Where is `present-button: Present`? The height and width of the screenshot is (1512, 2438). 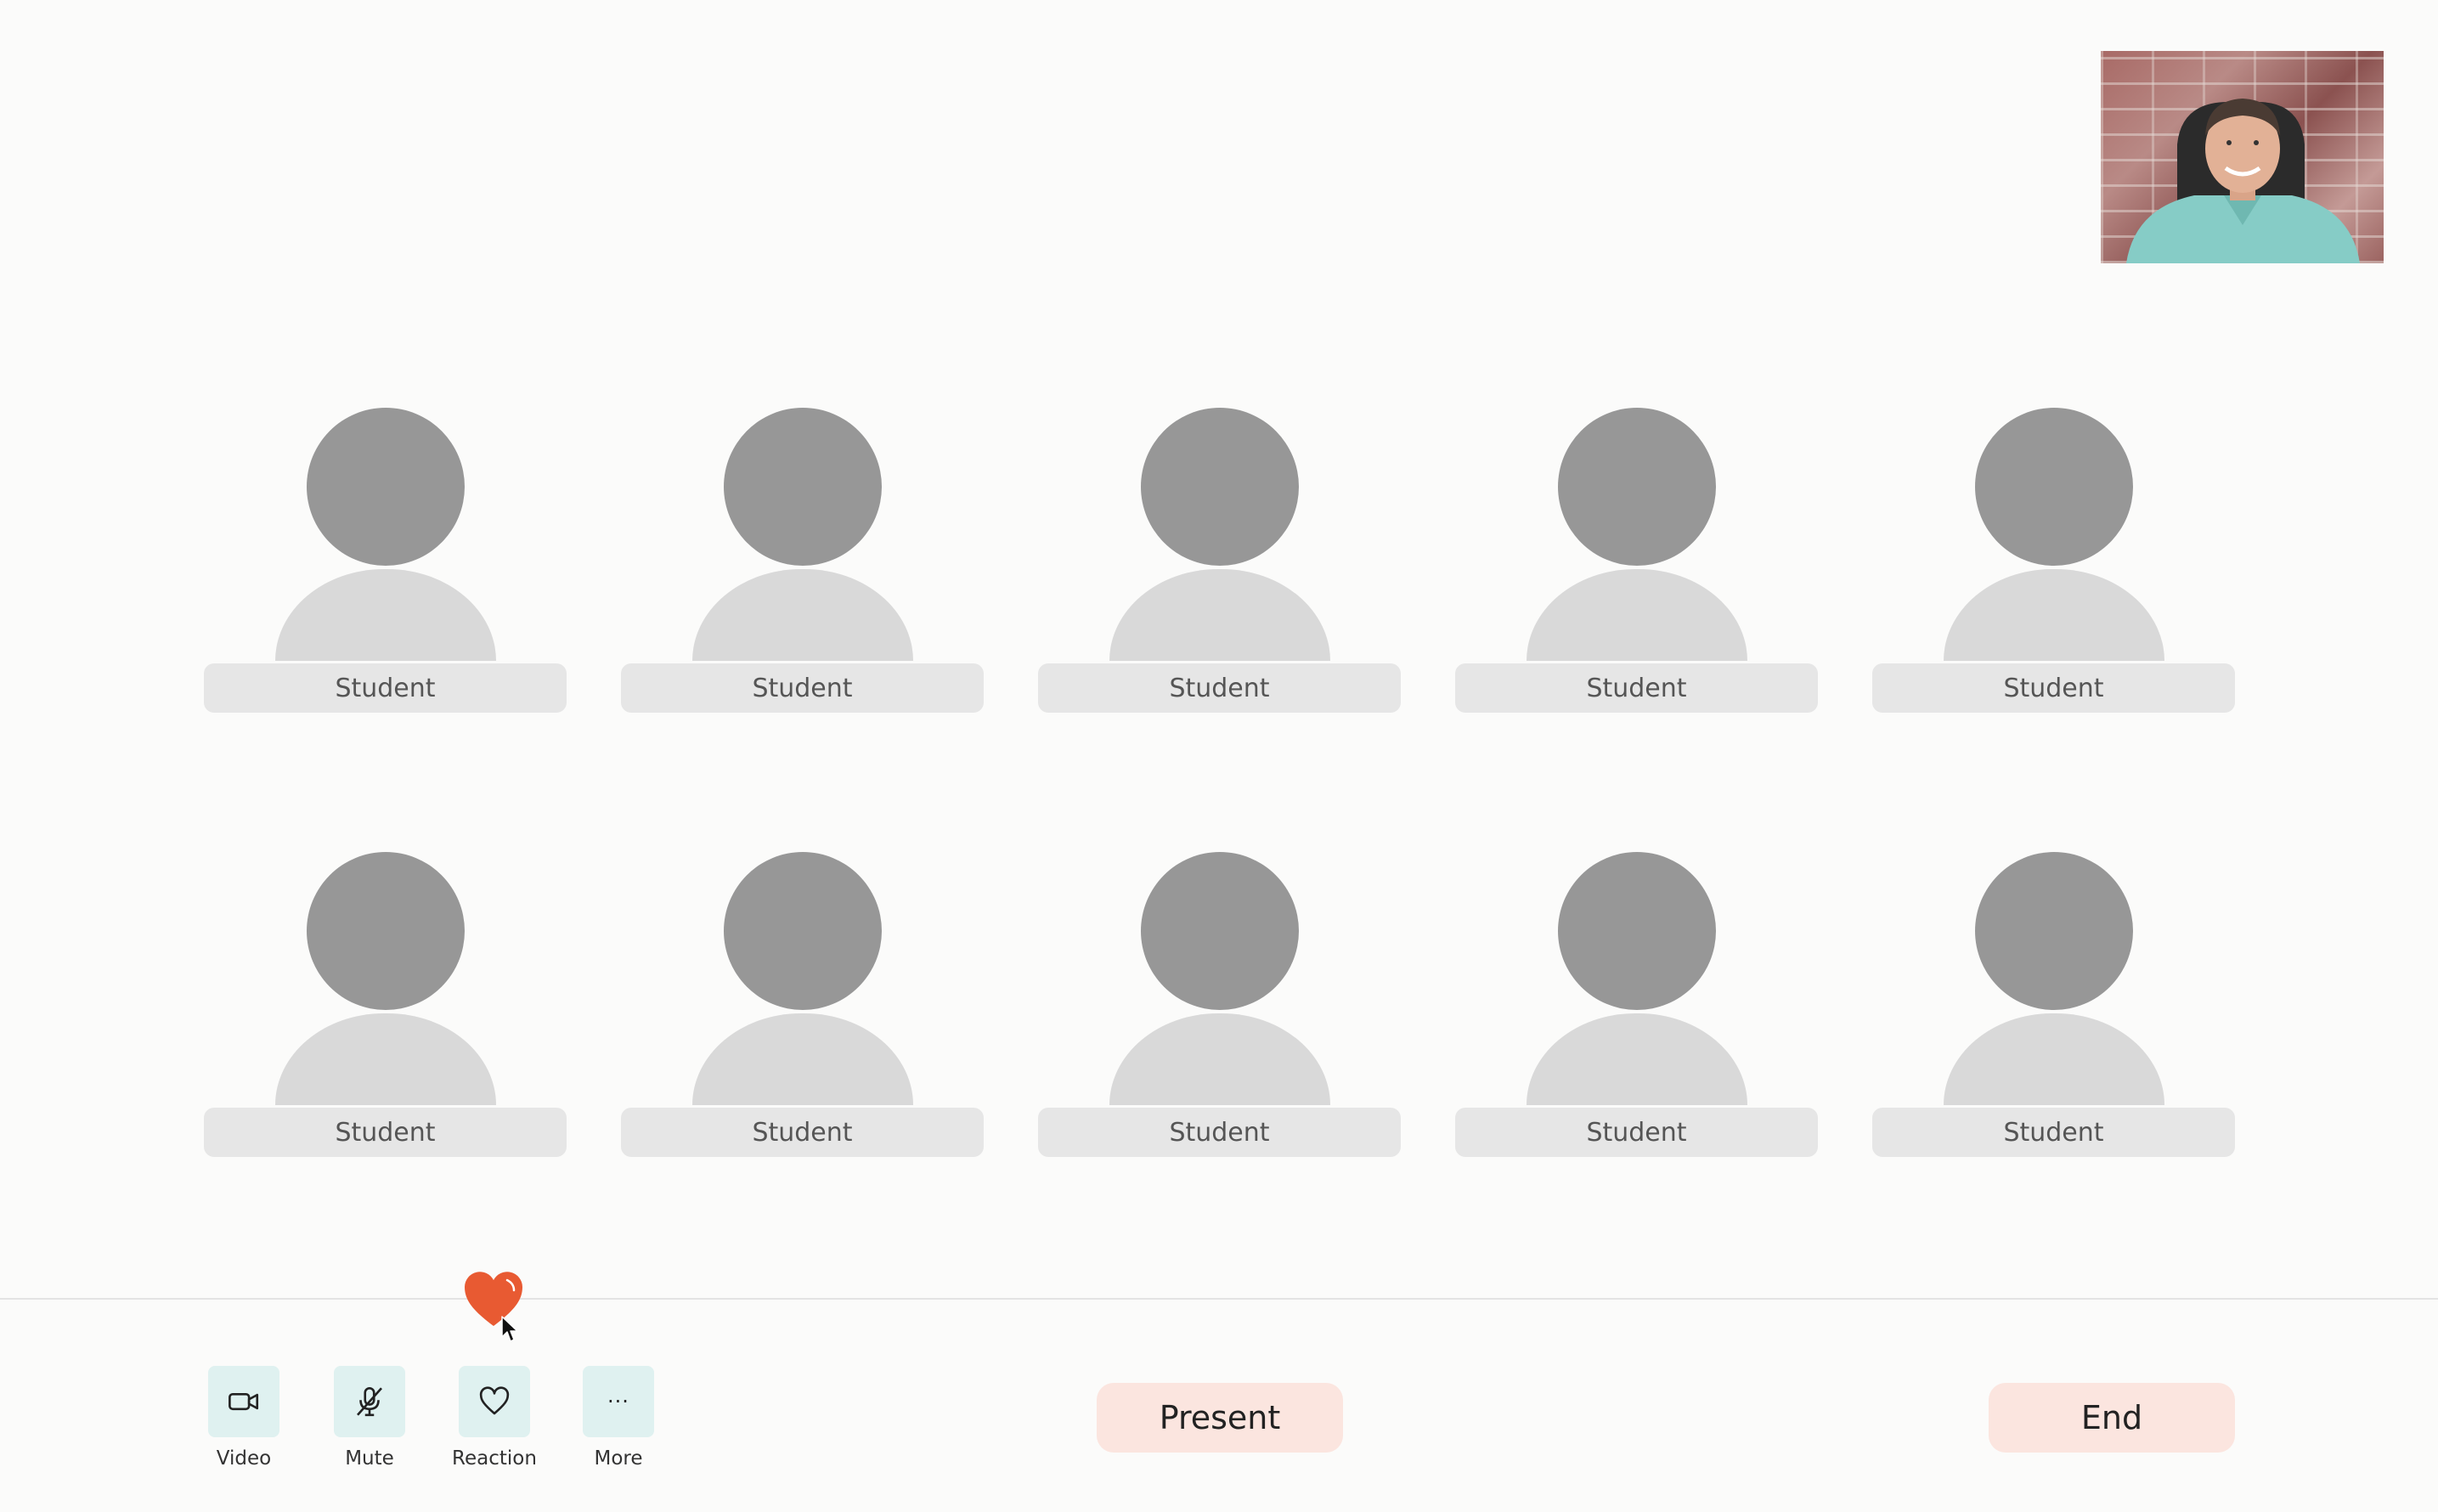
present-button: Present is located at coordinates (1220, 1418).